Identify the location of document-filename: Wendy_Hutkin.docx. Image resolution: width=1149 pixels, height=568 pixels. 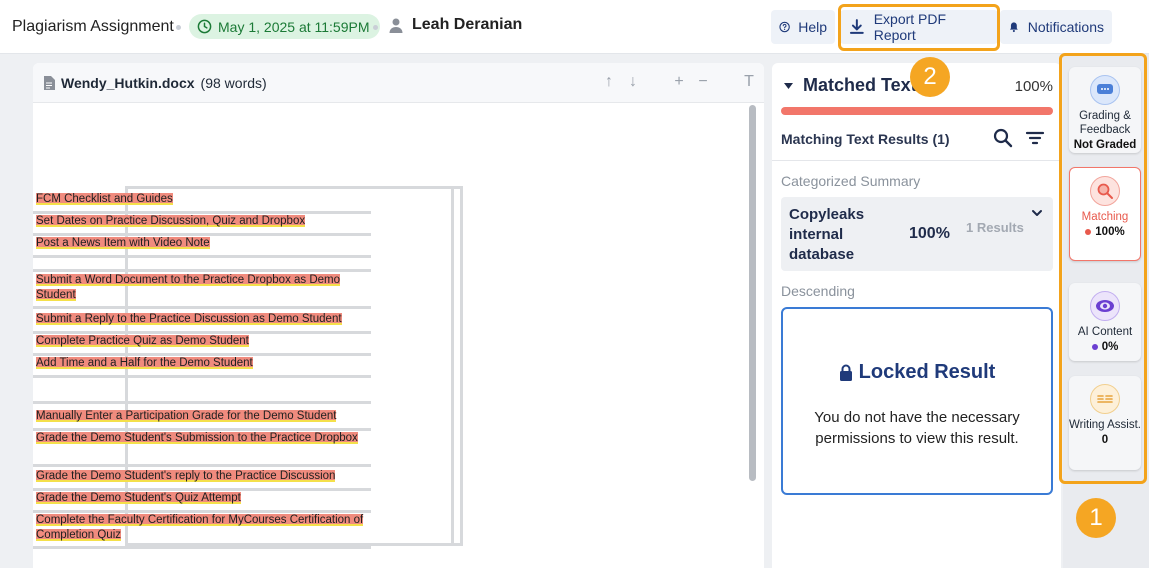
(128, 83).